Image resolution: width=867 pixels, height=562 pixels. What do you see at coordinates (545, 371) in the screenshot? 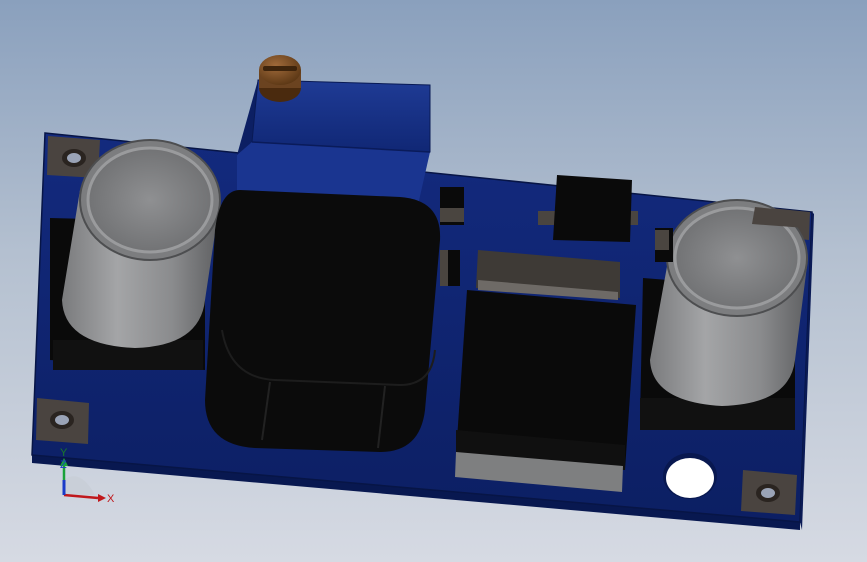
I see `regulator-ic` at bounding box center [545, 371].